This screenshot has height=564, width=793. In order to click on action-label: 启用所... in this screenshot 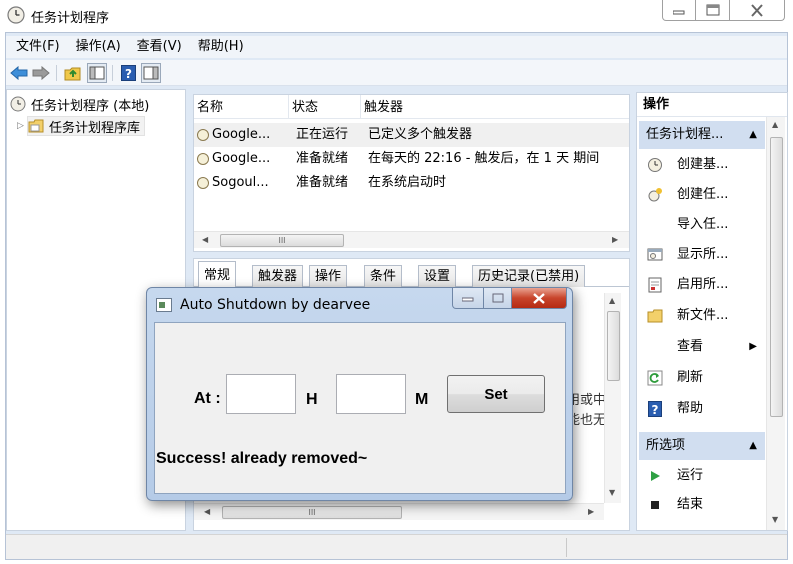, I will do `click(703, 284)`.